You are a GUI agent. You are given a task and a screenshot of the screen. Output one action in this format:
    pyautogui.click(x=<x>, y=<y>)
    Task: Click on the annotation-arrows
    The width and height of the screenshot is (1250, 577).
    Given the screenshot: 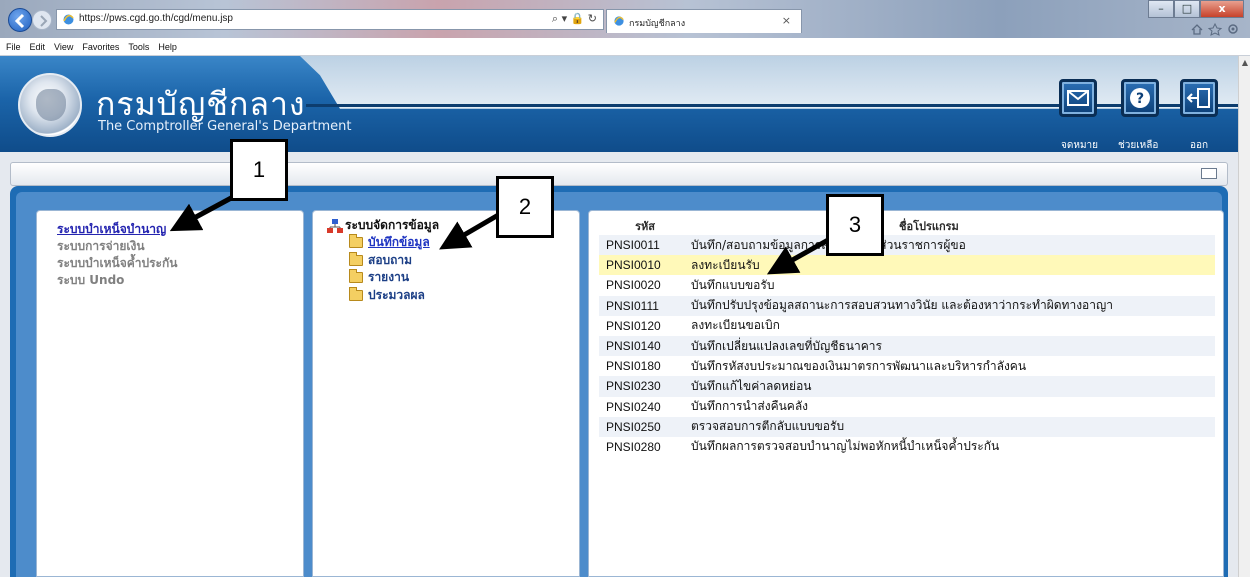 What is the action you would take?
    pyautogui.click(x=499, y=234)
    